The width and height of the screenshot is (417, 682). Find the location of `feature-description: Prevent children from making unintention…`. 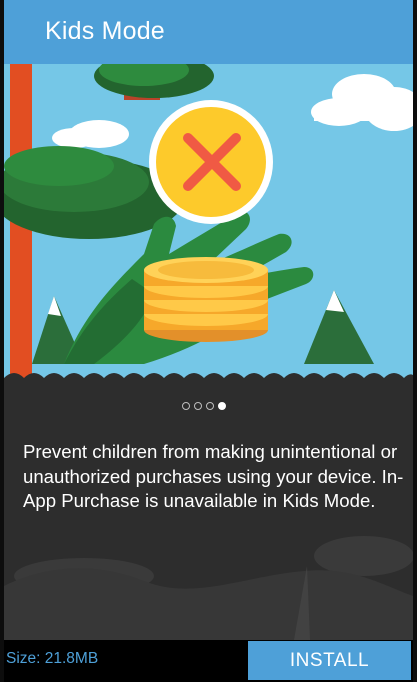

feature-description: Prevent children from making unintention… is located at coordinates (213, 476).